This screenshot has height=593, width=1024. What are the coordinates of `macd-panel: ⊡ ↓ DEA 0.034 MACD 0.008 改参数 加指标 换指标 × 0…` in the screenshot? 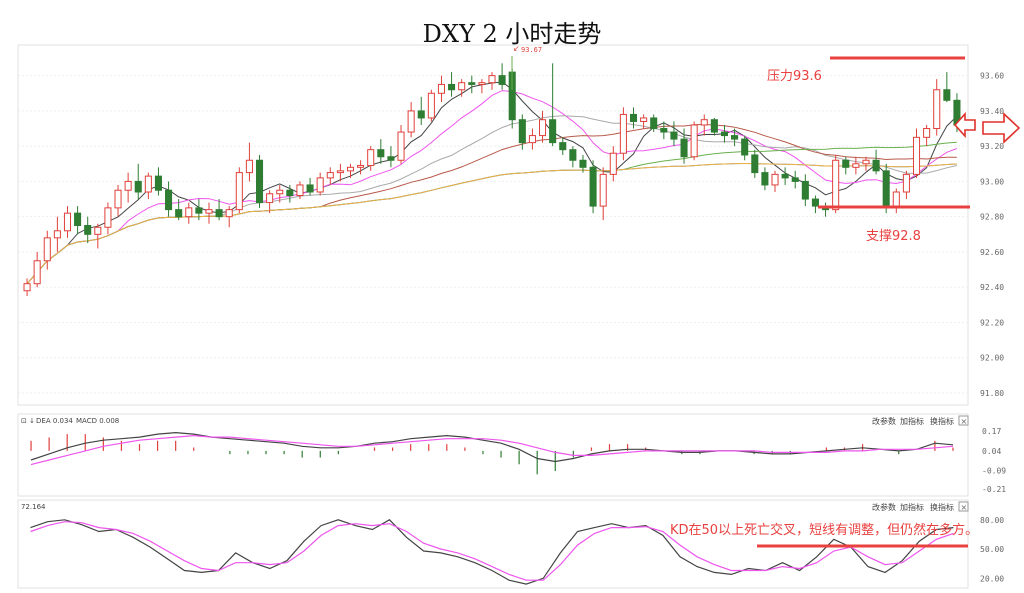 It's located at (511, 455).